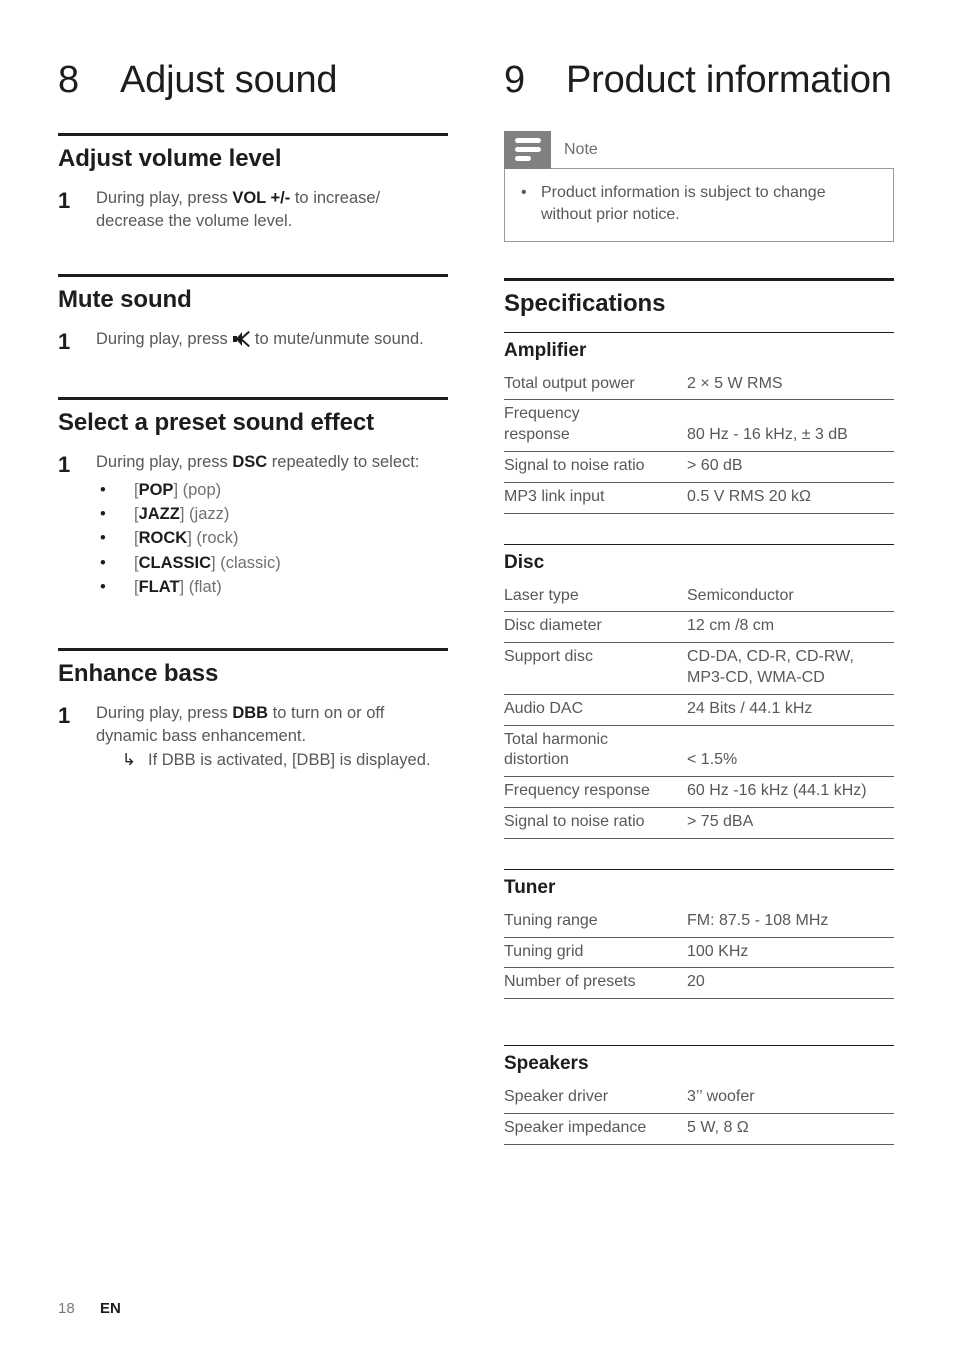  I want to click on spec-value: CD-DA, CD-R, CD-RW,, so click(770, 657).